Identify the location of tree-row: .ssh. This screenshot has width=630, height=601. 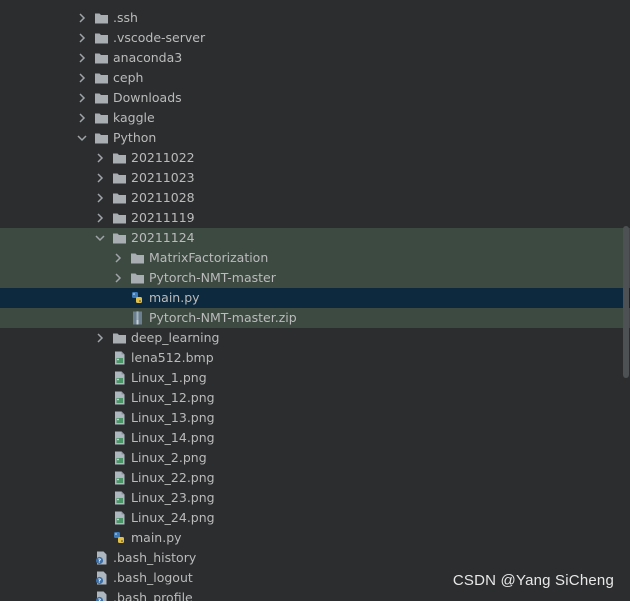
(315, 18).